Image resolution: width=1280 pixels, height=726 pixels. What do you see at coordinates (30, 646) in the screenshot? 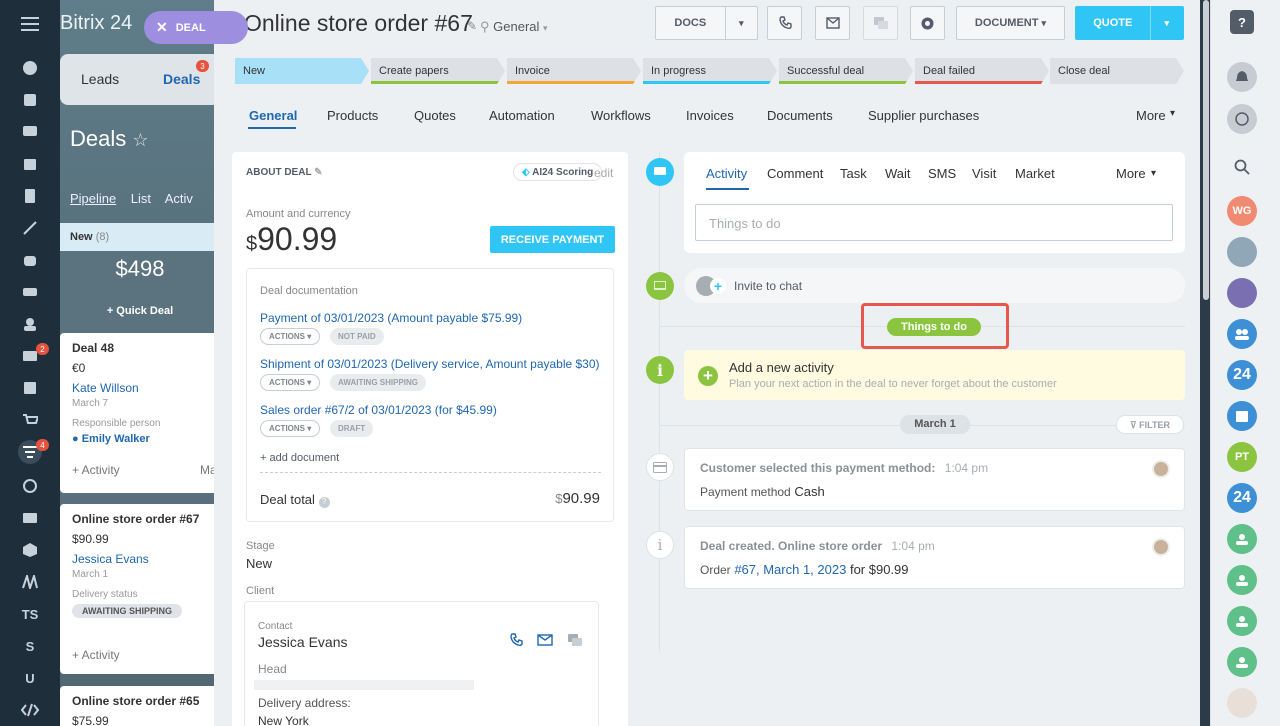
I see `nav-letter-s: S` at bounding box center [30, 646].